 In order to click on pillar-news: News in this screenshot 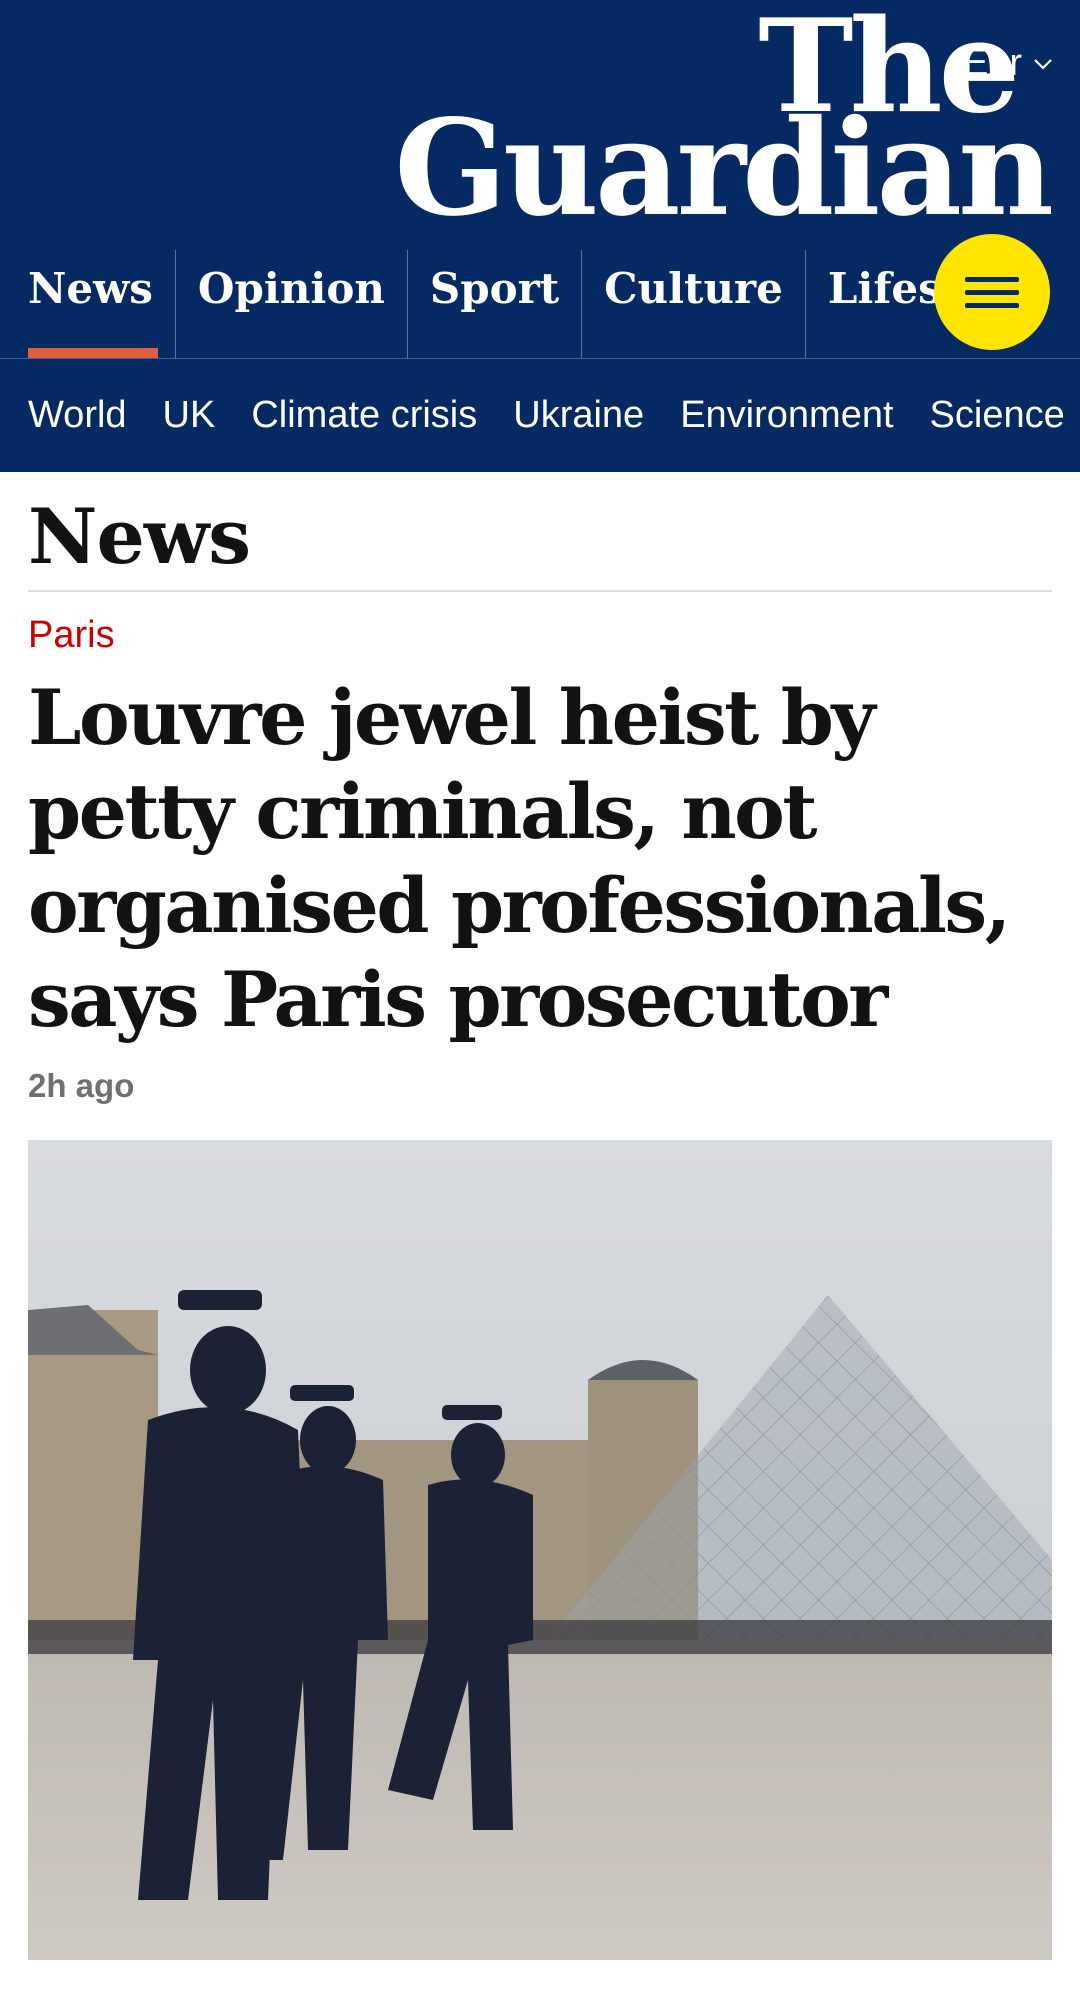, I will do `click(87, 304)`.